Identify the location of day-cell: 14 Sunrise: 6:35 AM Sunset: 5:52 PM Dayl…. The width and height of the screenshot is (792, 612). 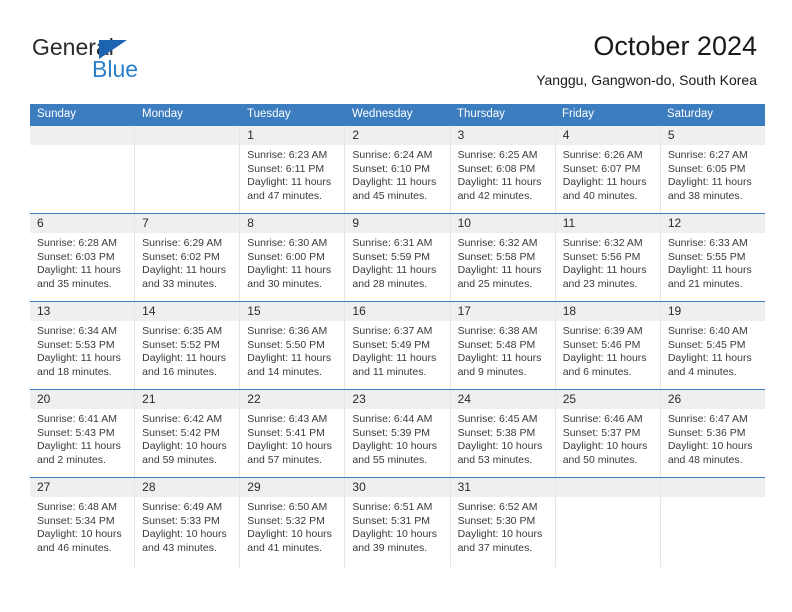
(188, 345).